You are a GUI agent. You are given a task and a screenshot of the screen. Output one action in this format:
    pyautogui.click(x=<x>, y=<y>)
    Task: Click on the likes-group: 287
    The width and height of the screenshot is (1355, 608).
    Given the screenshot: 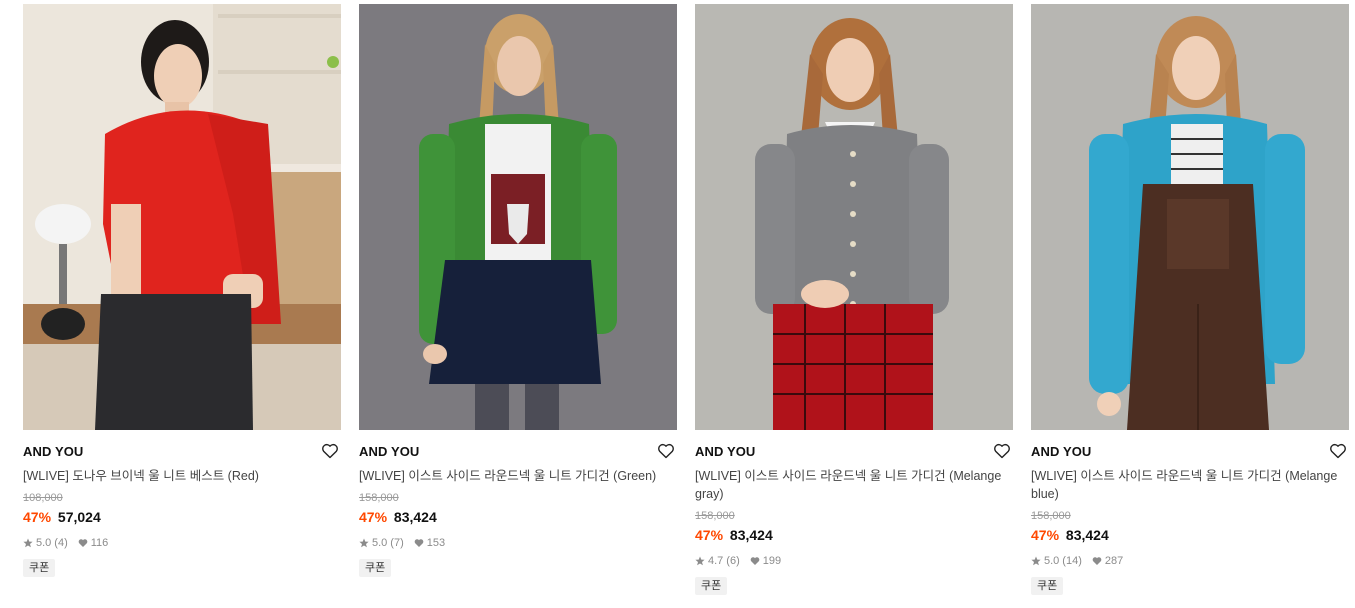 What is the action you would take?
    pyautogui.click(x=1107, y=561)
    